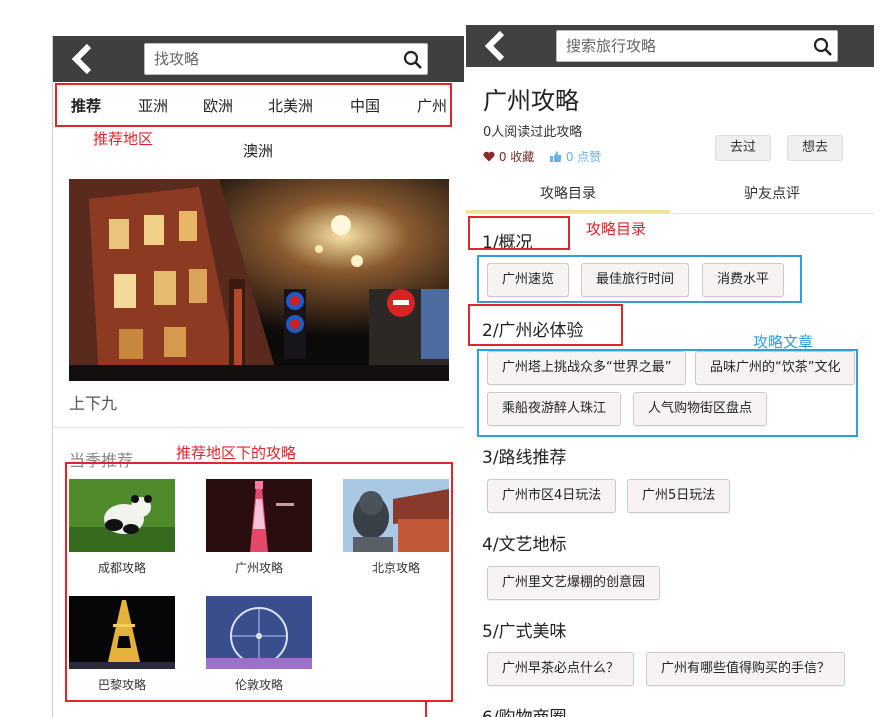 The image size is (896, 717). What do you see at coordinates (743, 148) in the screenshot?
I see `been-there-button: 去过` at bounding box center [743, 148].